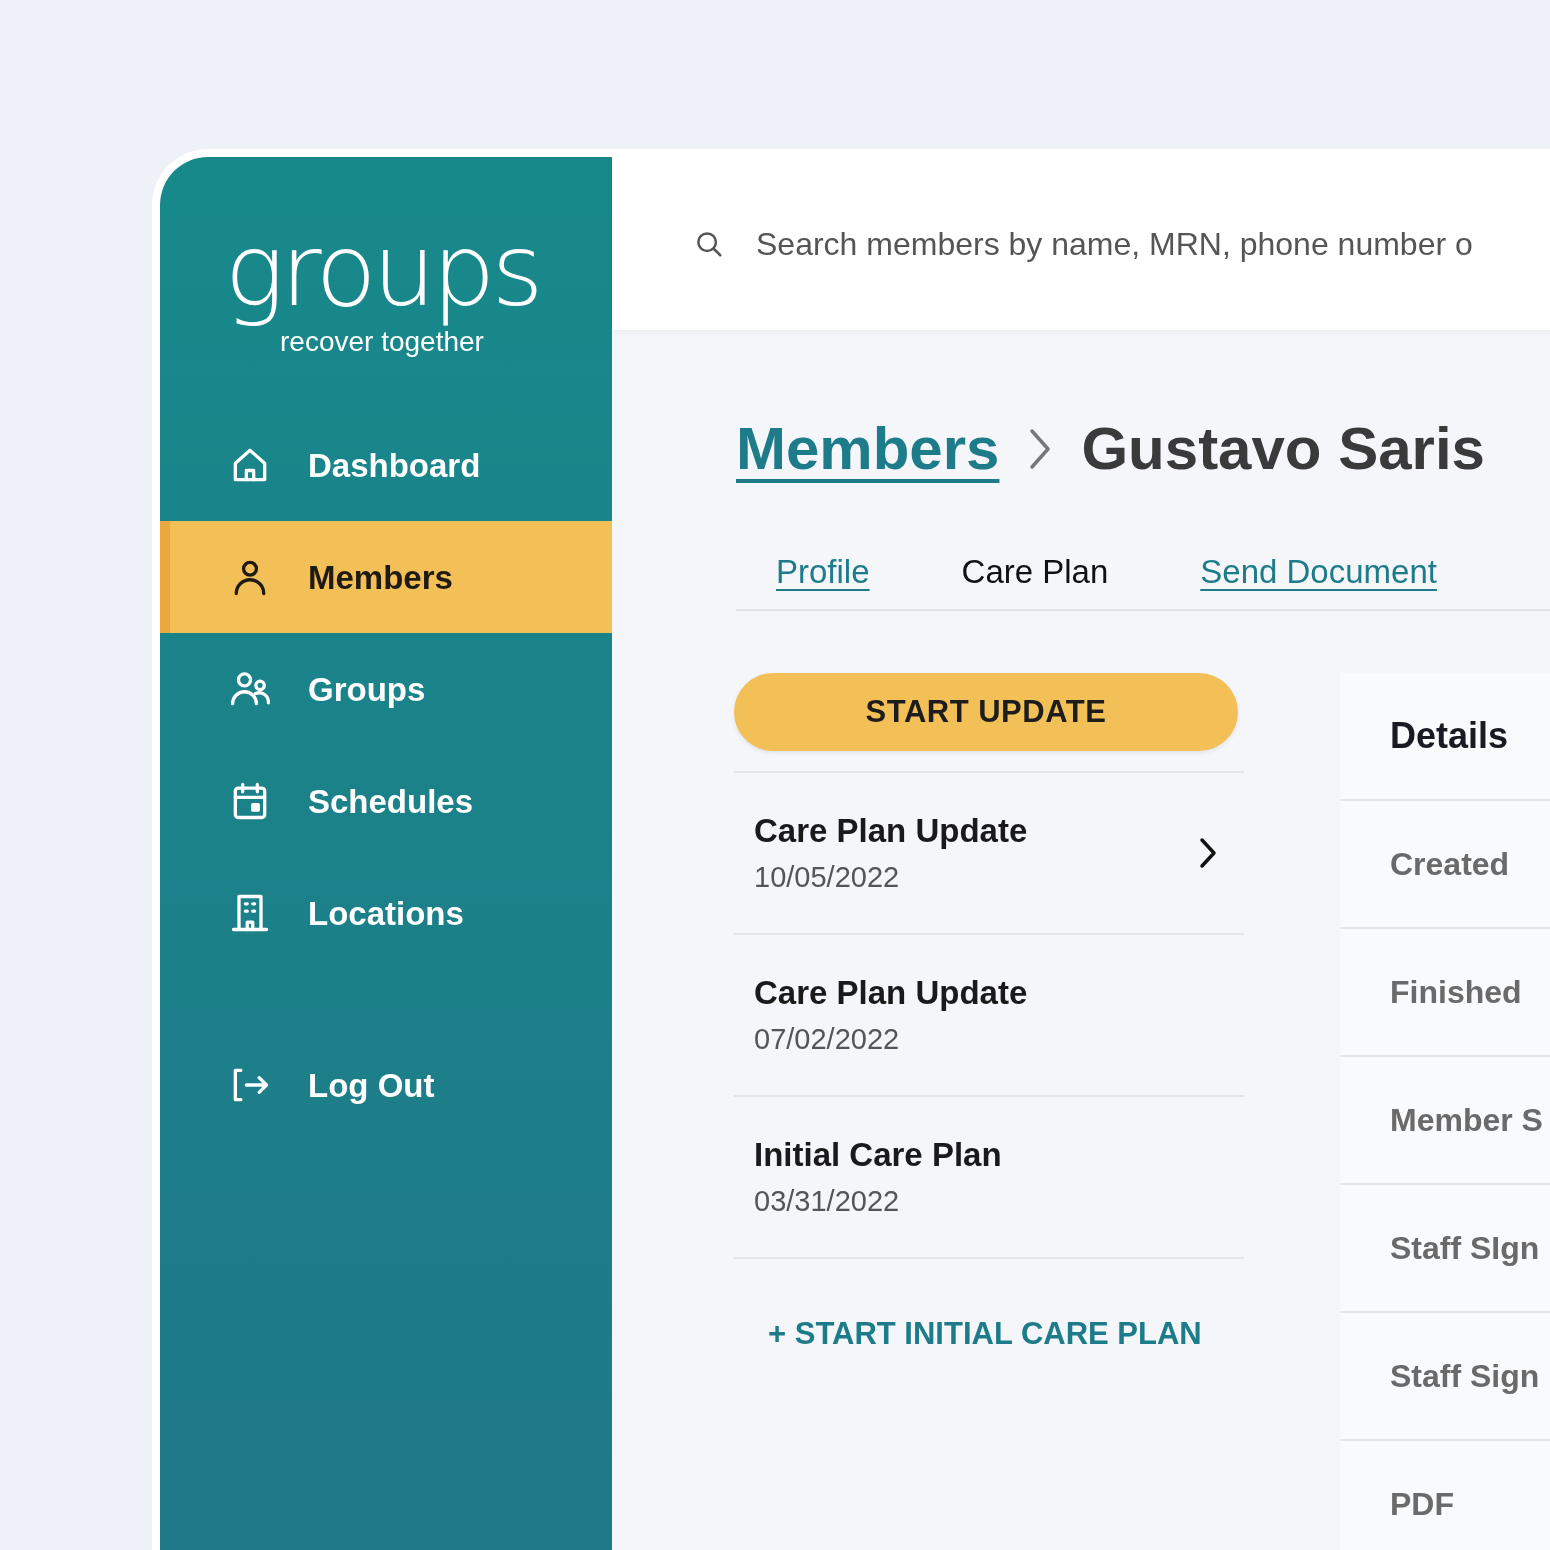  Describe the element at coordinates (827, 1039) in the screenshot. I see `care-plan-date: 07/02/2022` at that location.